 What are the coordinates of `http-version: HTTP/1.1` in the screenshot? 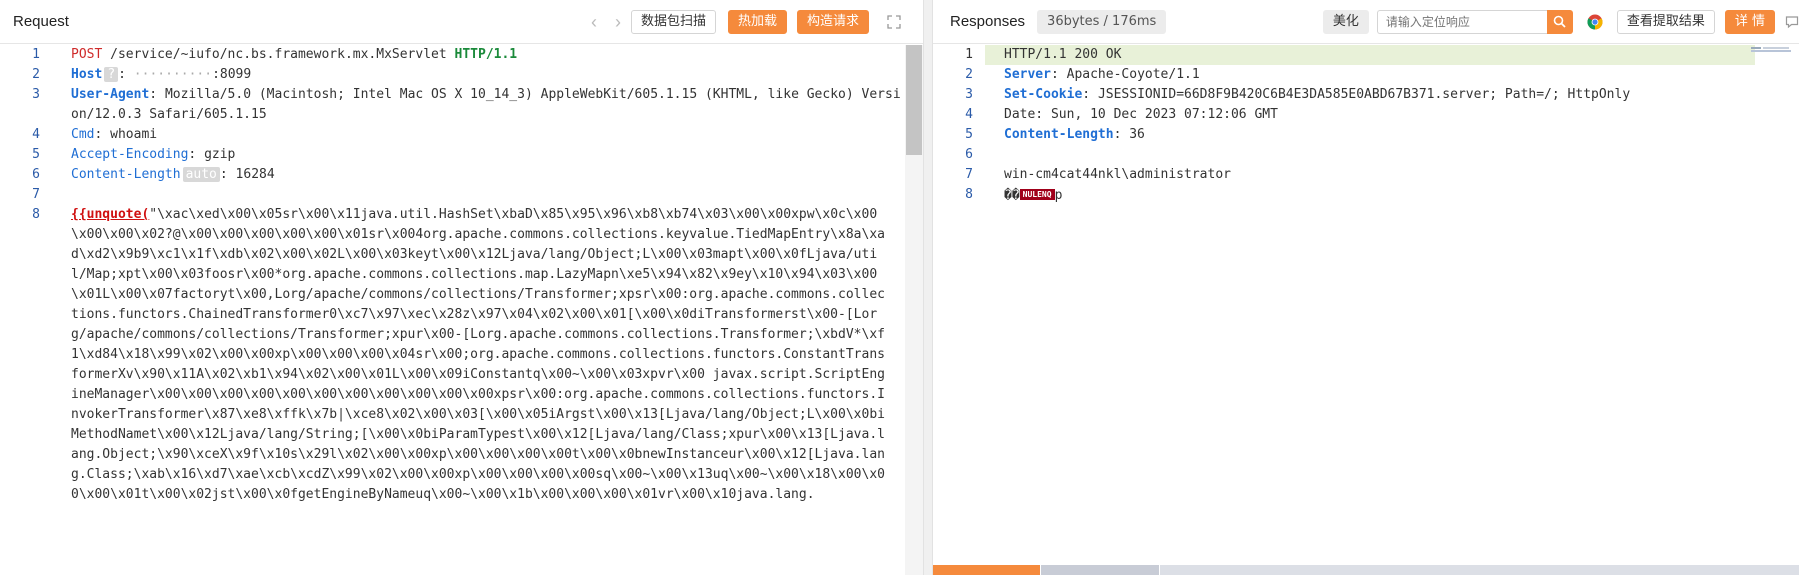 It's located at (486, 54).